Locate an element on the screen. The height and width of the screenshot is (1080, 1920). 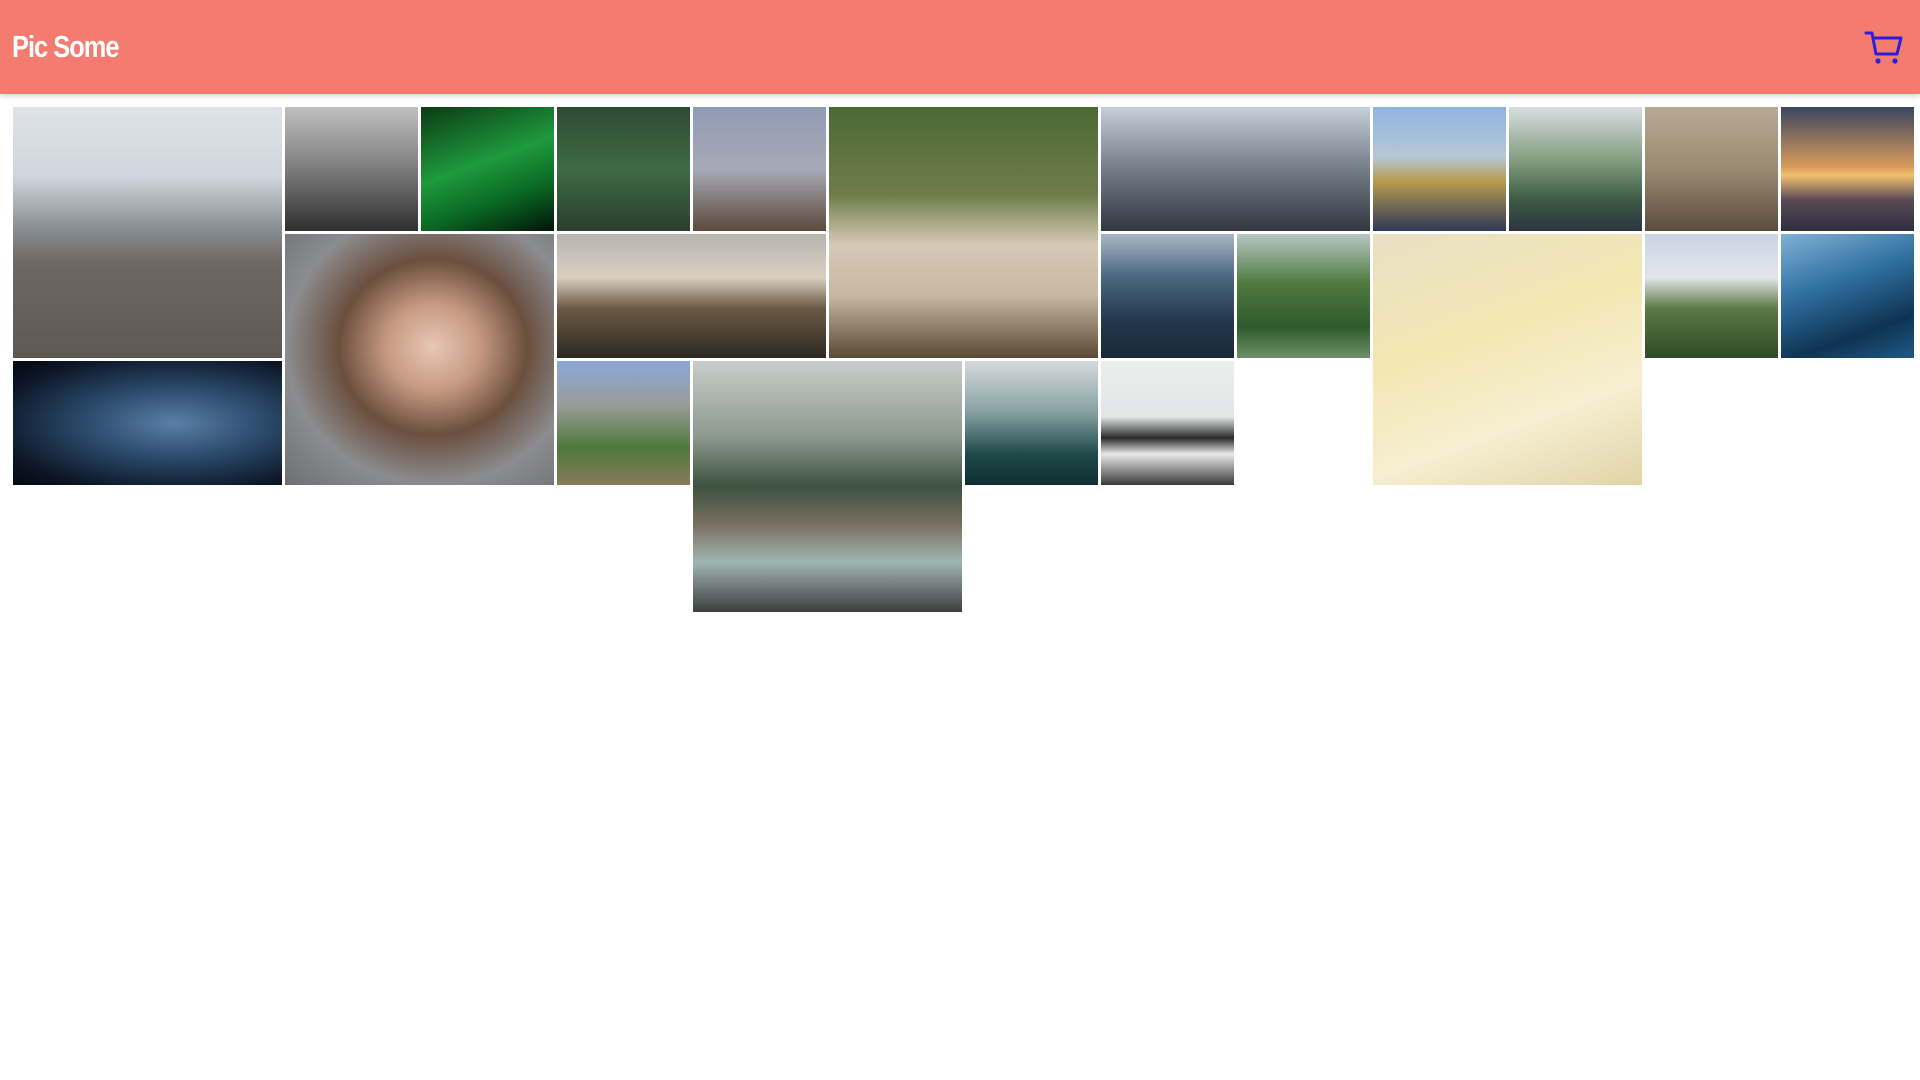
photo-skyscraper is located at coordinates (1235, 169).